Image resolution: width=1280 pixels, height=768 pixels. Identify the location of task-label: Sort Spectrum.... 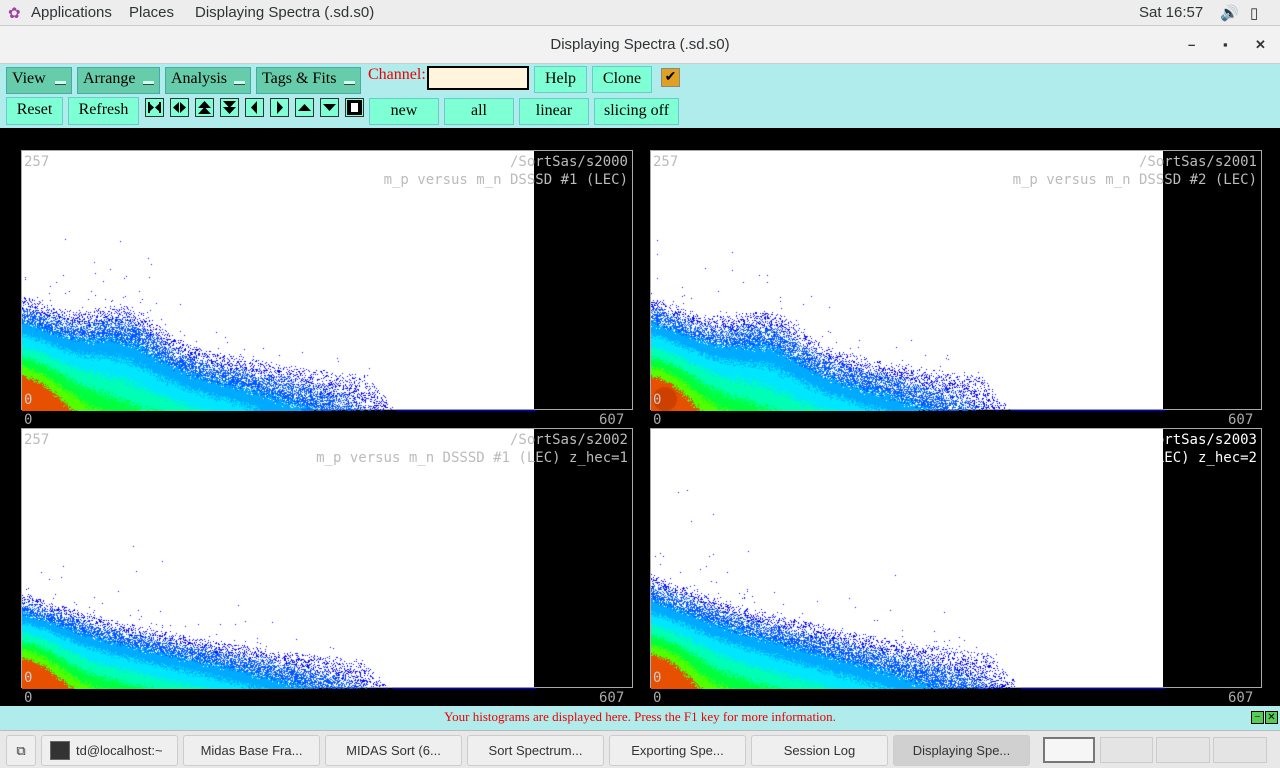
(535, 750).